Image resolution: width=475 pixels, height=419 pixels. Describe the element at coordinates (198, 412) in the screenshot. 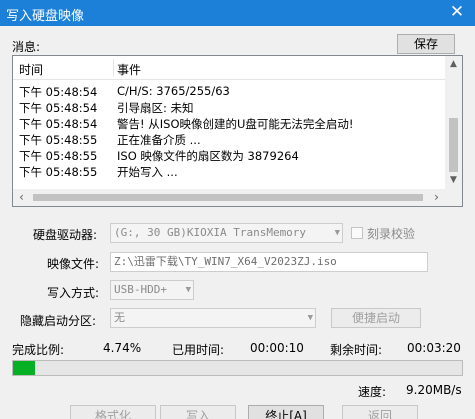

I see `write-button: 写入` at that location.